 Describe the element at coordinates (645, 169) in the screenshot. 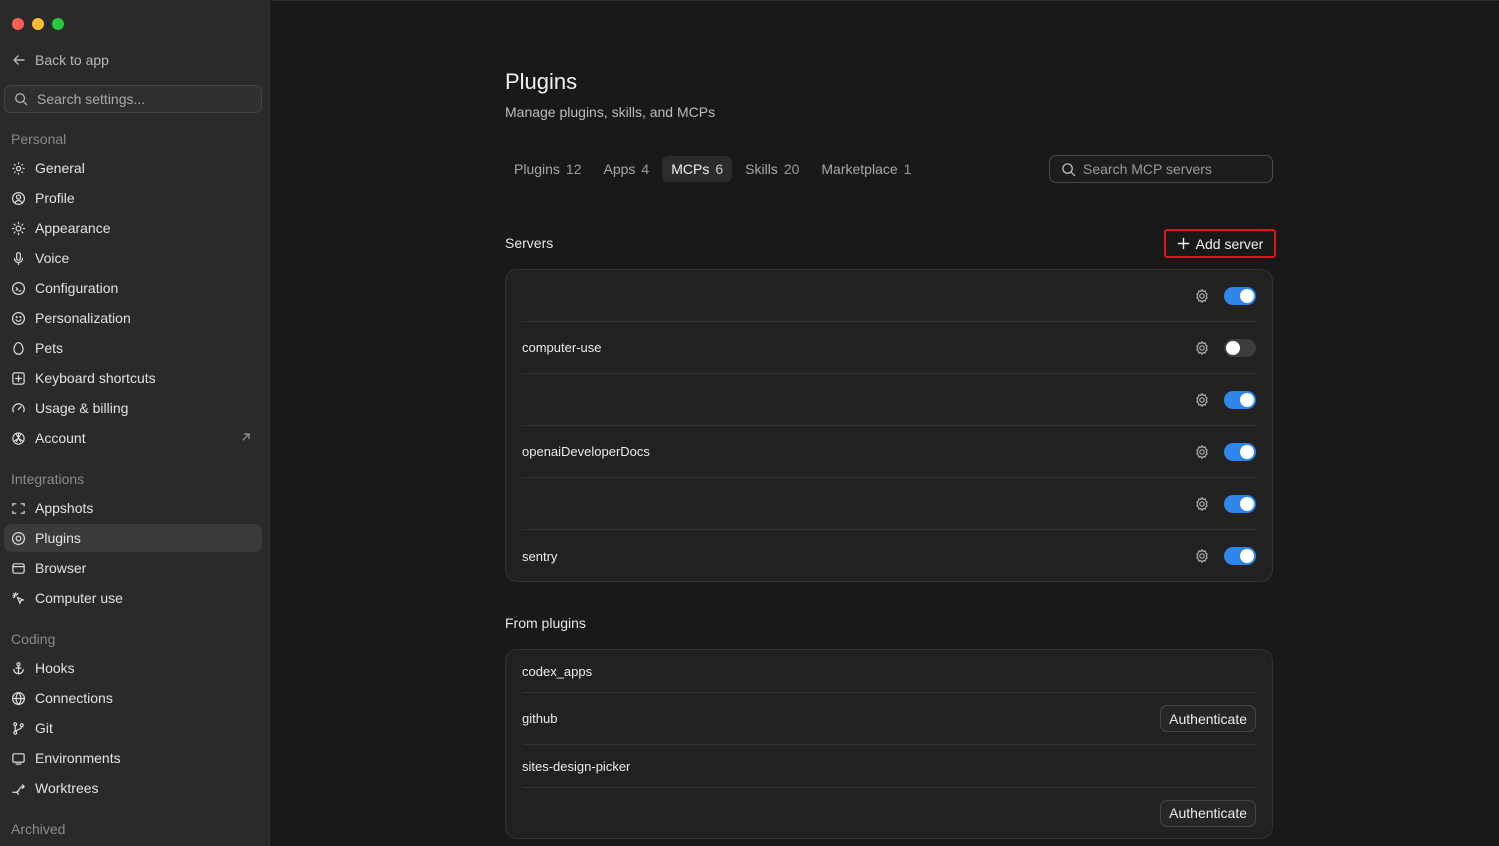

I see `tab-count: 4` at that location.